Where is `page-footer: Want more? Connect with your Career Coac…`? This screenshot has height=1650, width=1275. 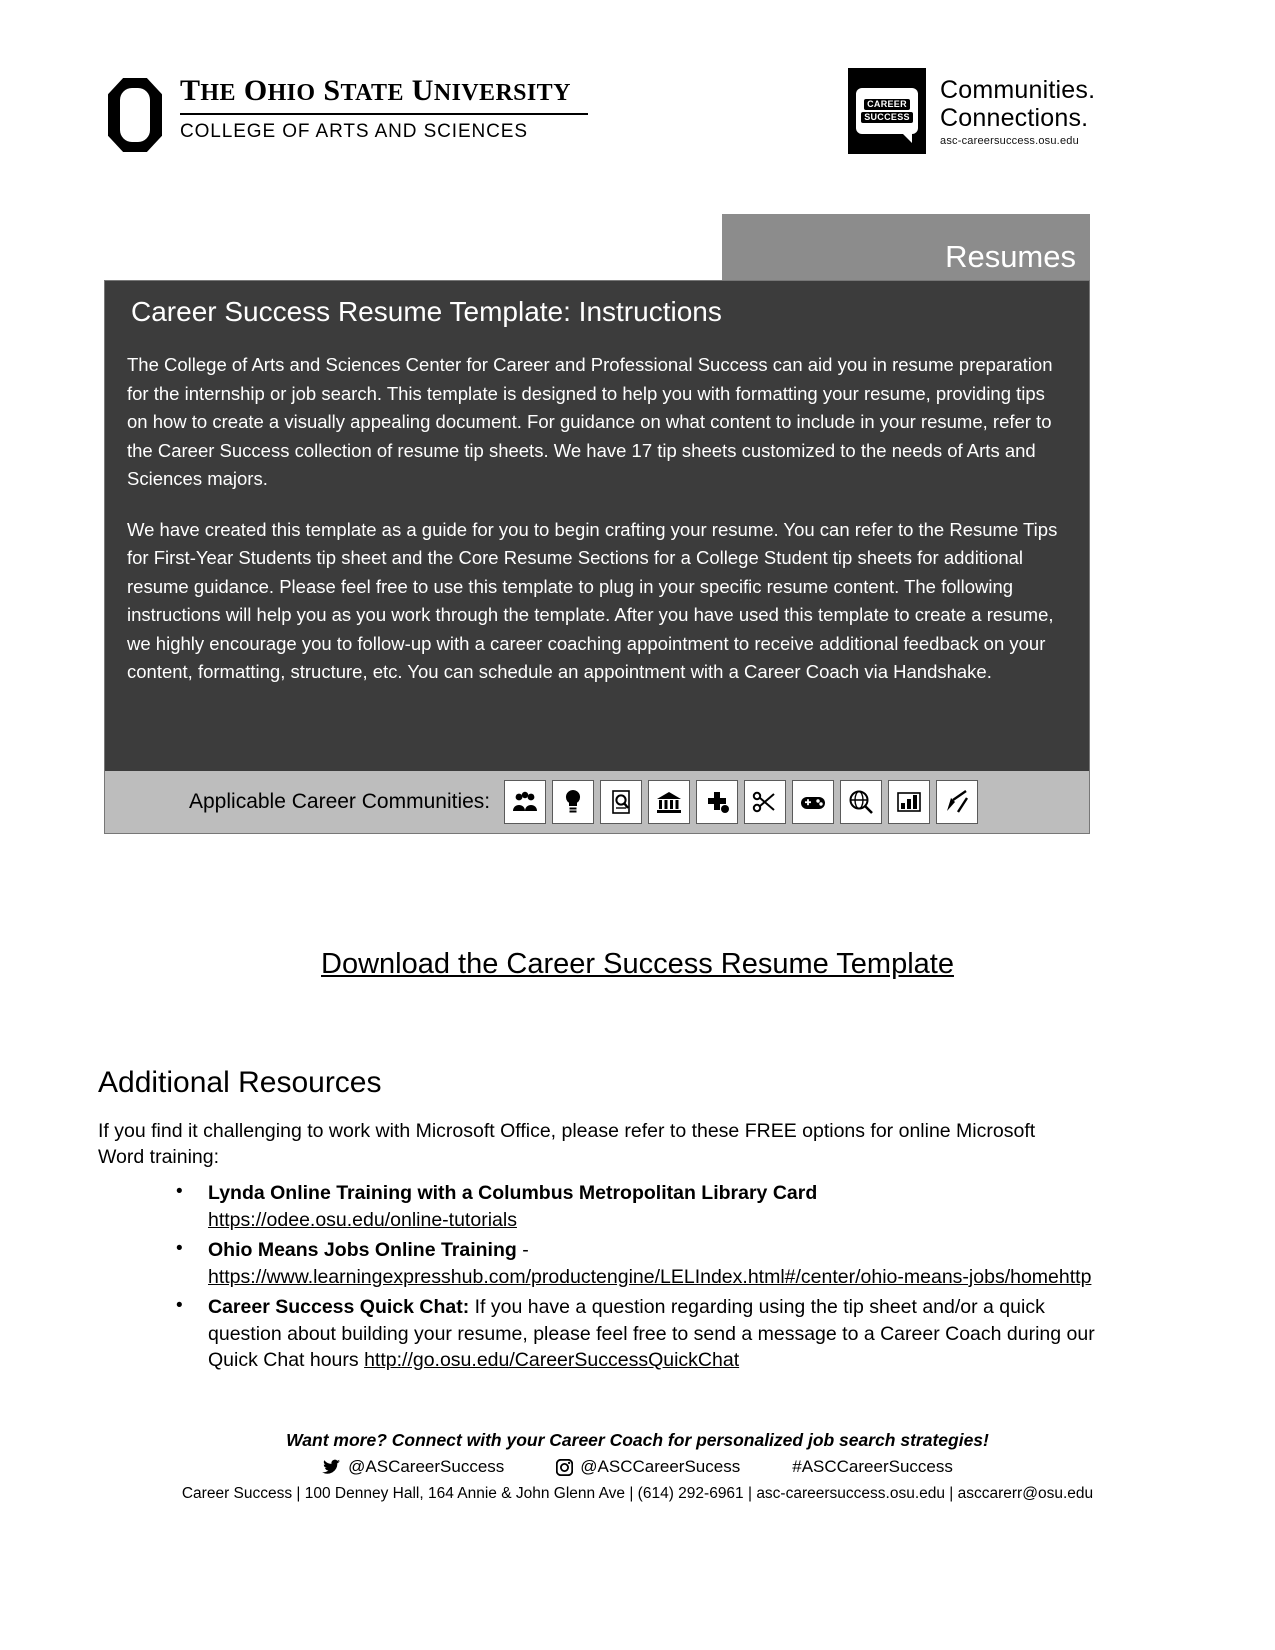
page-footer: Want more? Connect with your Career Coac… is located at coordinates (637, 1466).